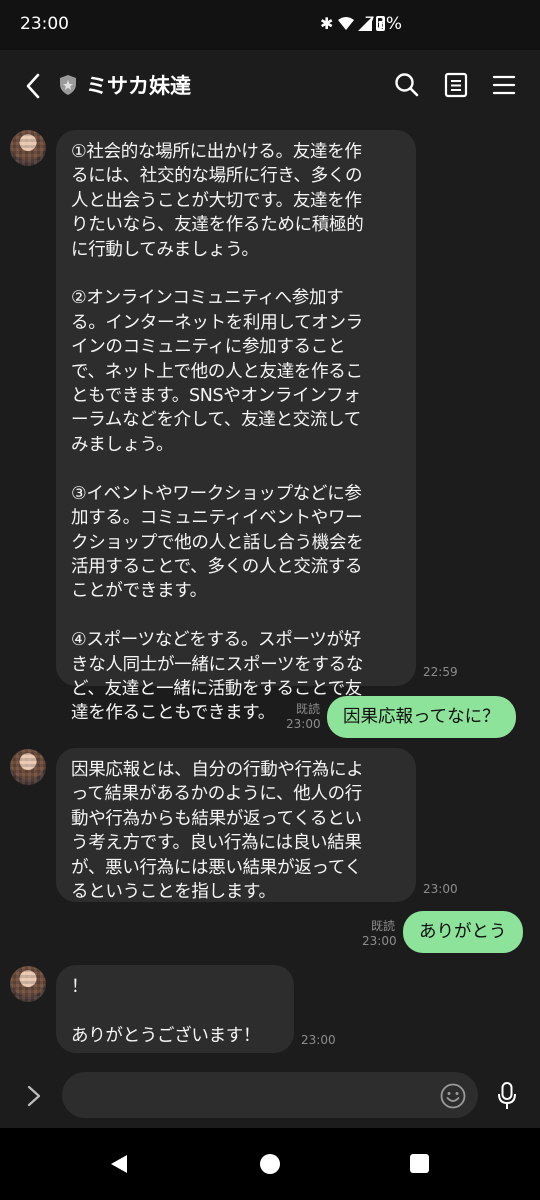 The height and width of the screenshot is (1200, 540). I want to click on wifi-icon, so click(346, 23).